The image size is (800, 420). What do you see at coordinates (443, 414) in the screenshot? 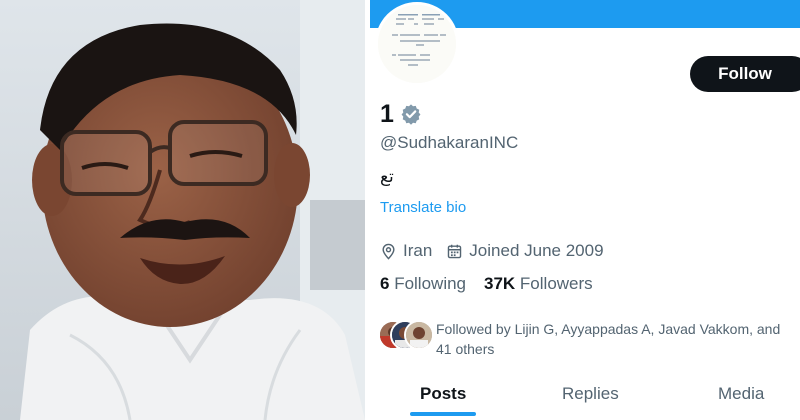
I see `active-tab-indicator` at bounding box center [443, 414].